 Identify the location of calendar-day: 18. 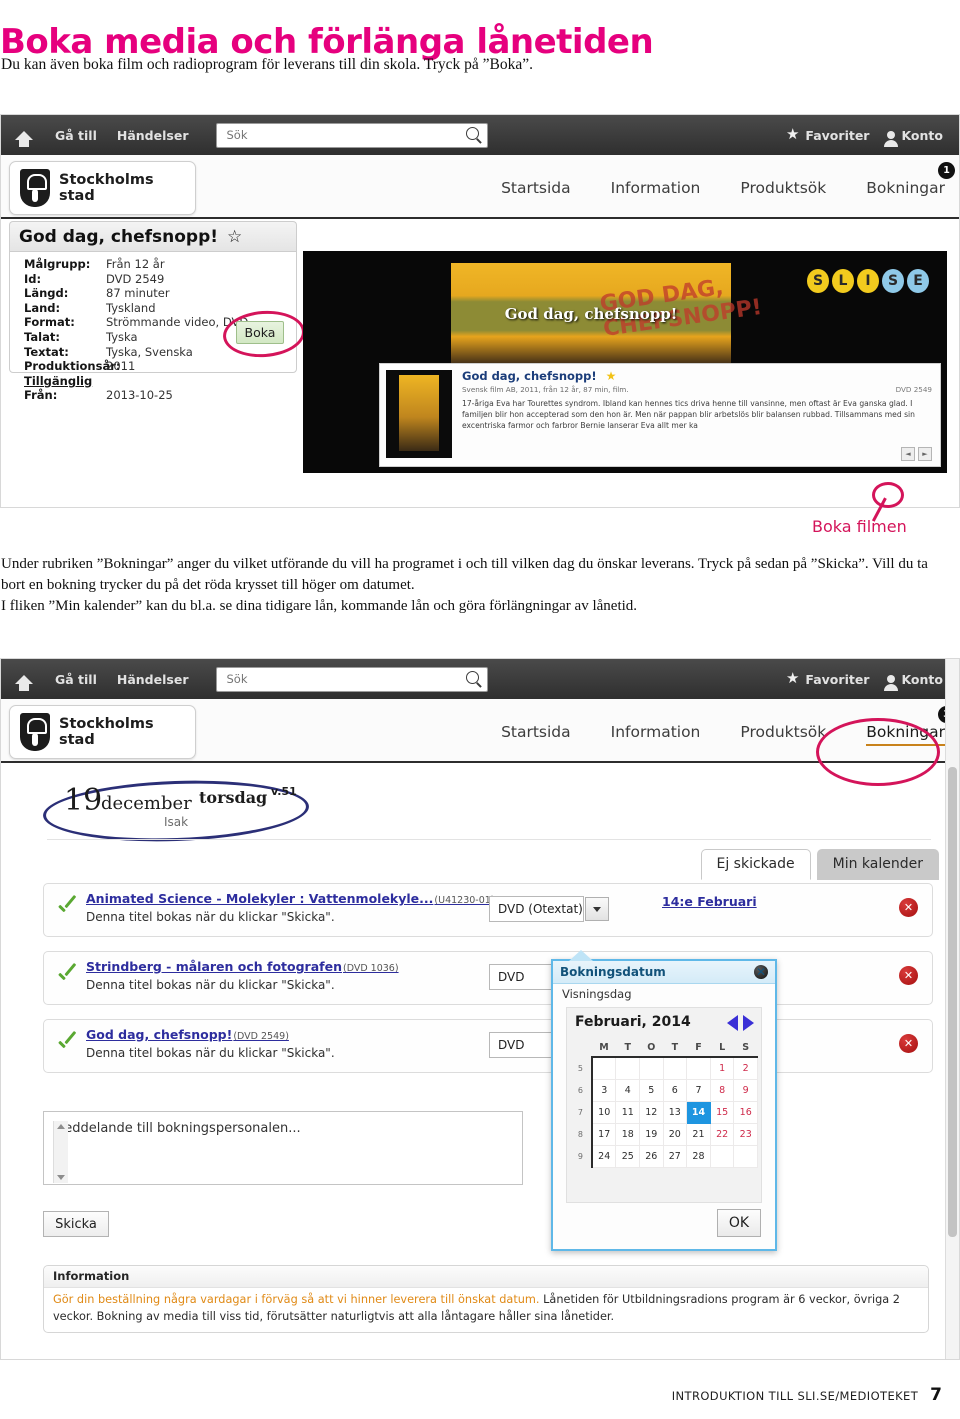
(628, 1134).